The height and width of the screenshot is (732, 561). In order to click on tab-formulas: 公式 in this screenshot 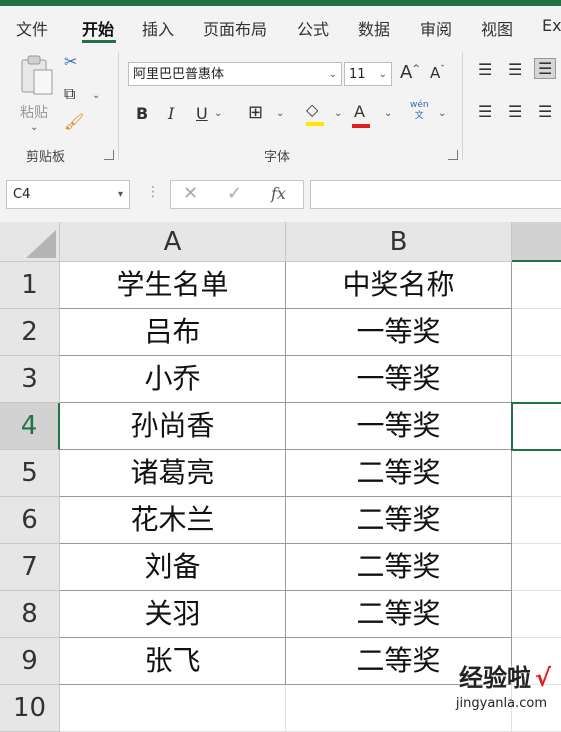, I will do `click(313, 28)`.